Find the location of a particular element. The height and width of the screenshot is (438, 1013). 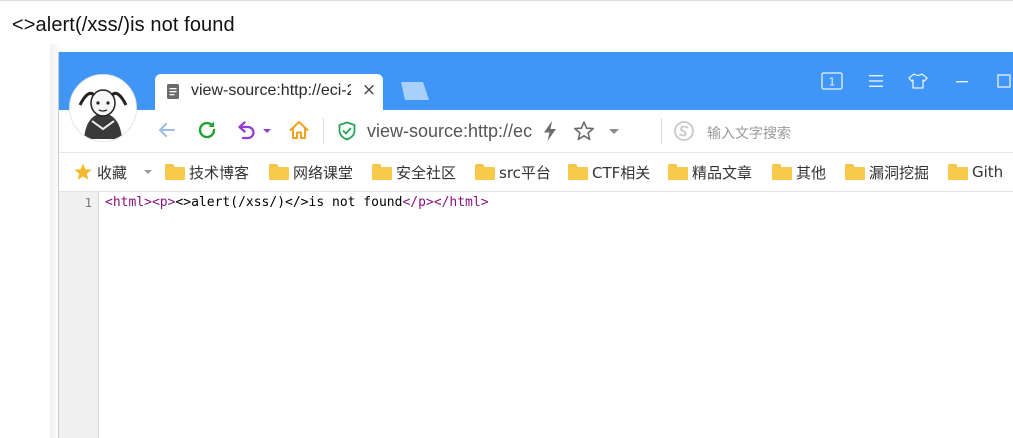

address-bar: view-source:http://eci-2 输入文字搜索 is located at coordinates (536, 131).